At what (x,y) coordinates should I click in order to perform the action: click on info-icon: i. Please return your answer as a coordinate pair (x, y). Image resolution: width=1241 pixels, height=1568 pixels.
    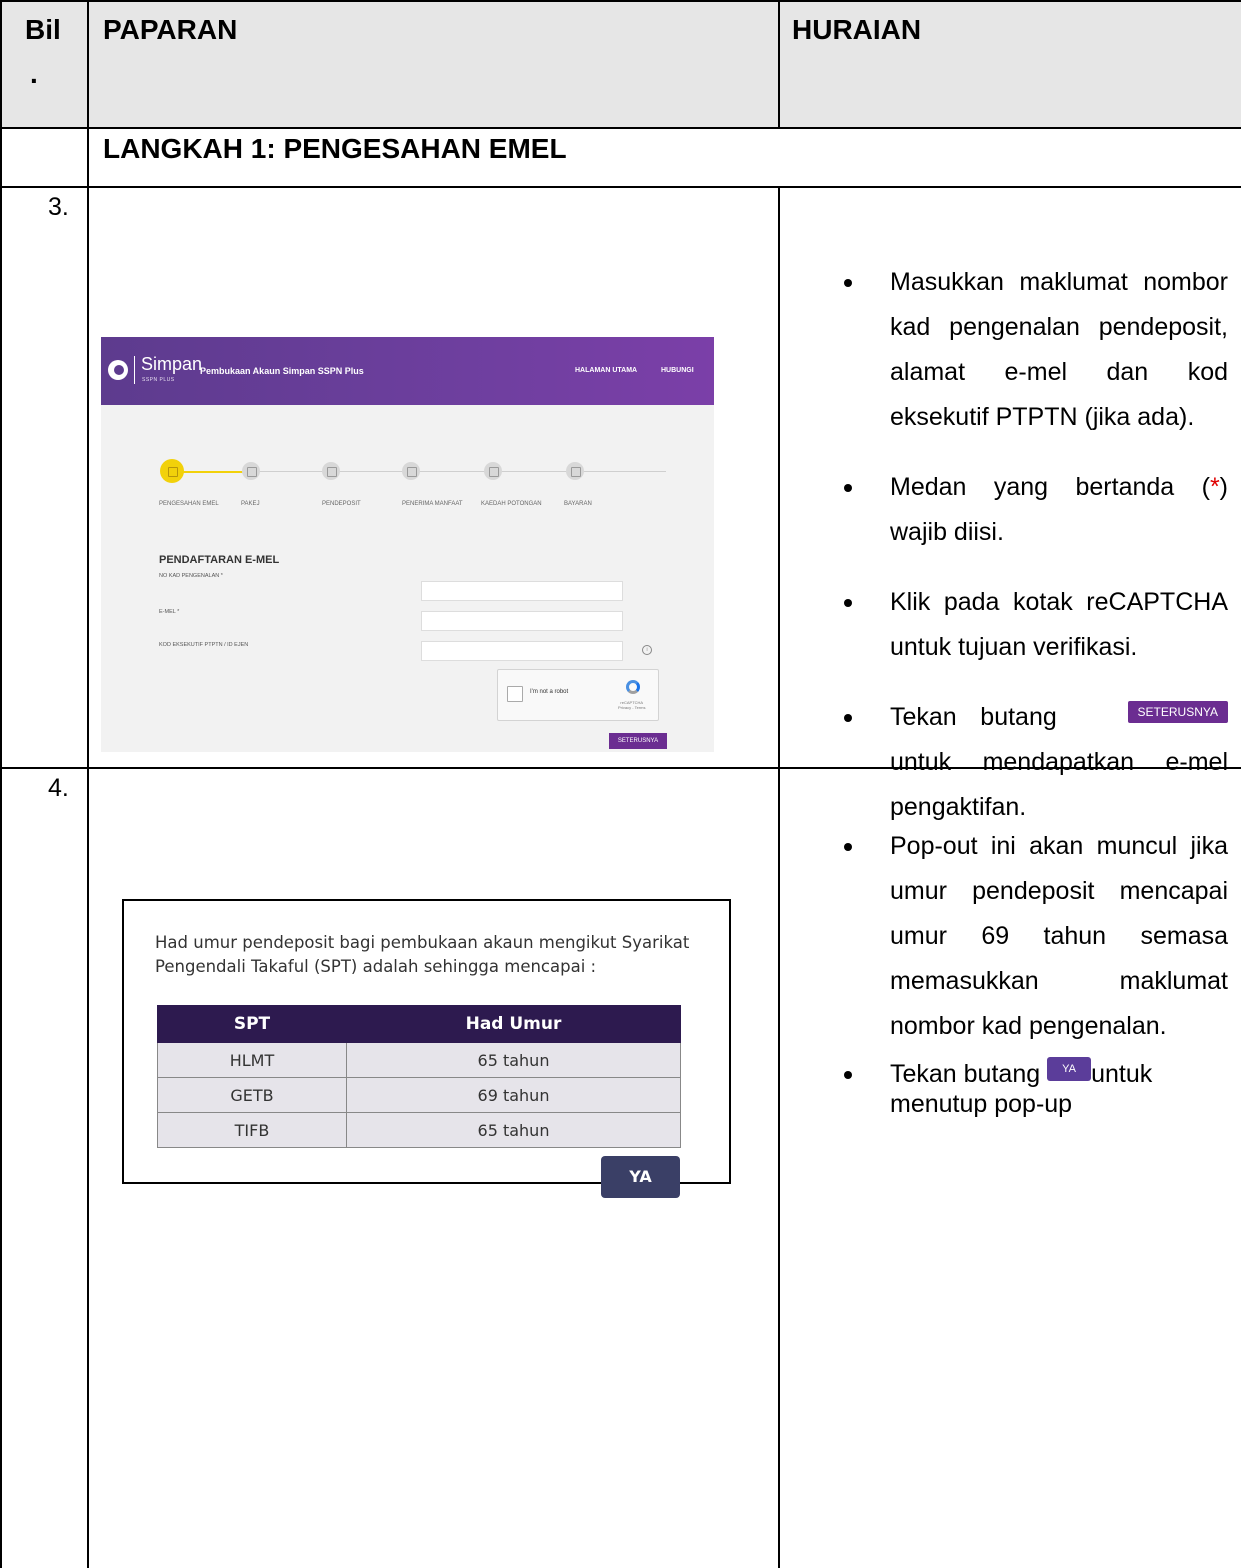
    Looking at the image, I should click on (647, 650).